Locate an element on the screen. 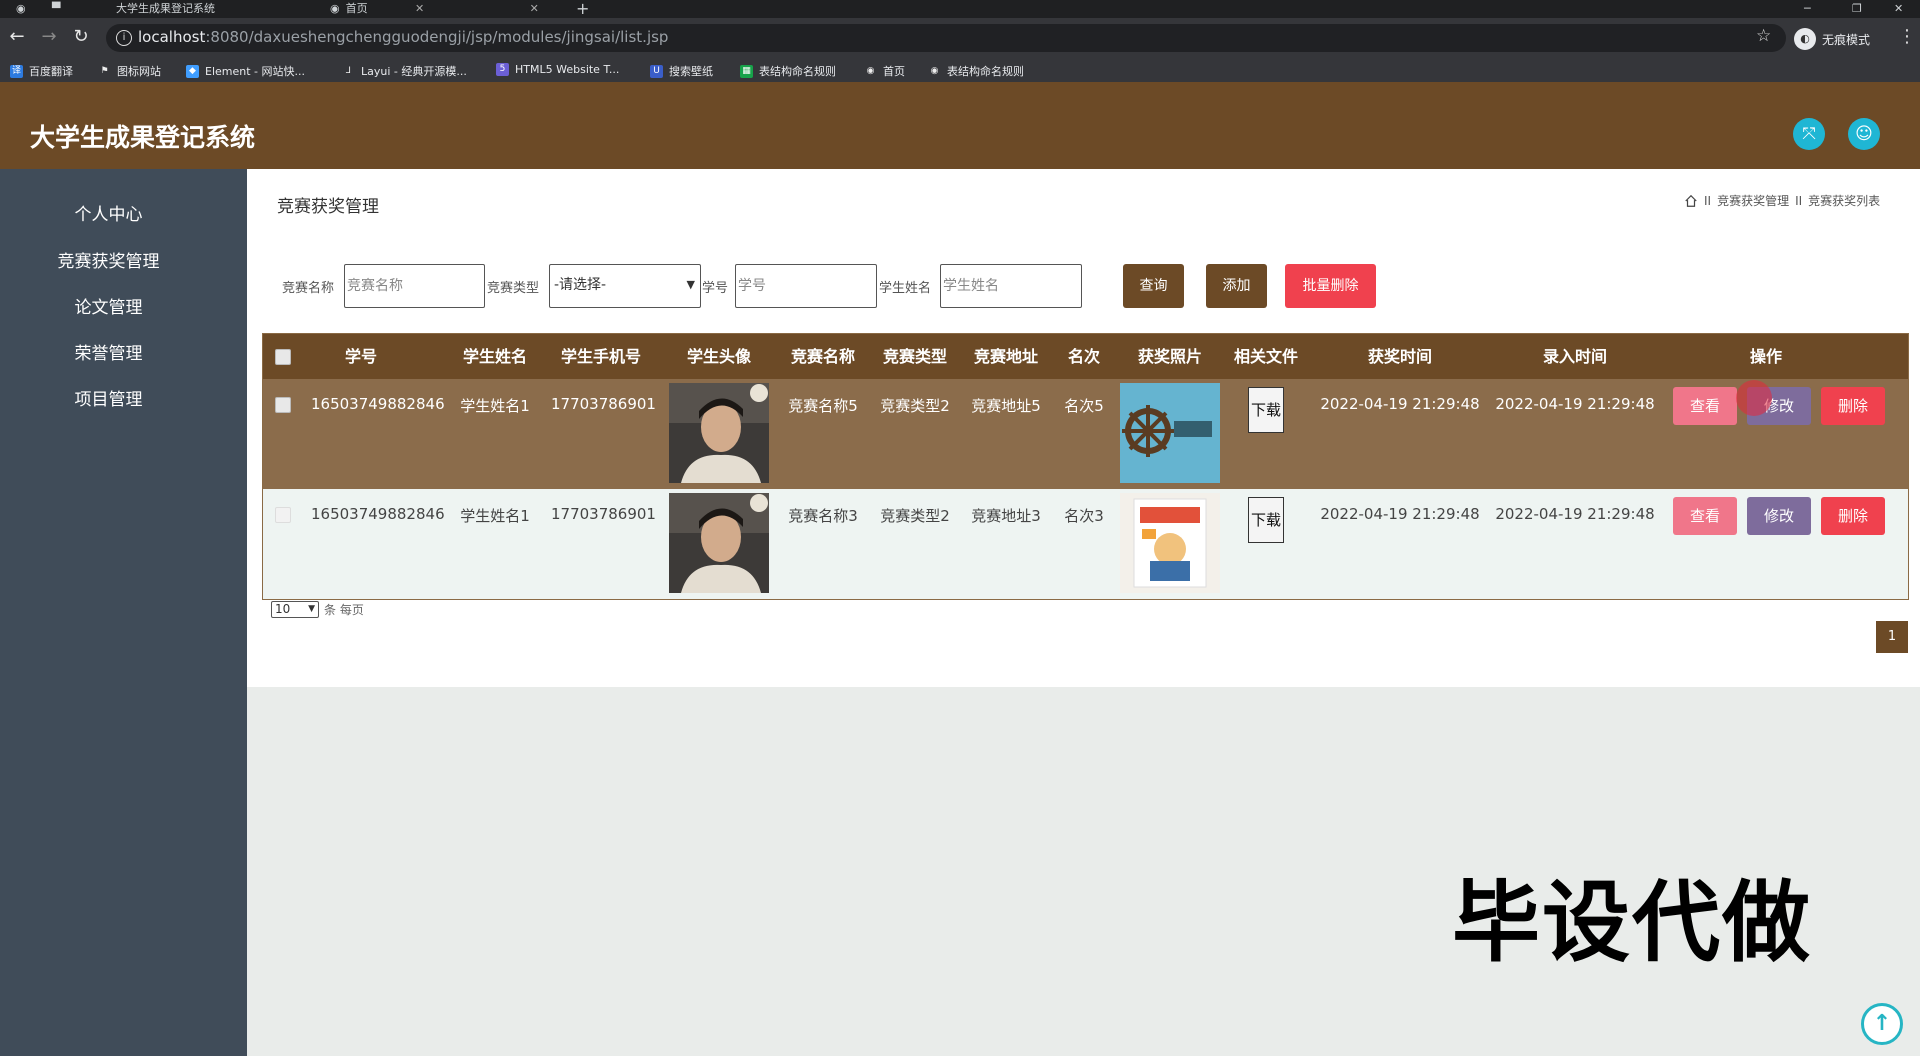 The image size is (1920, 1056). col-contest-type: 竞赛类型 is located at coordinates (914, 356).